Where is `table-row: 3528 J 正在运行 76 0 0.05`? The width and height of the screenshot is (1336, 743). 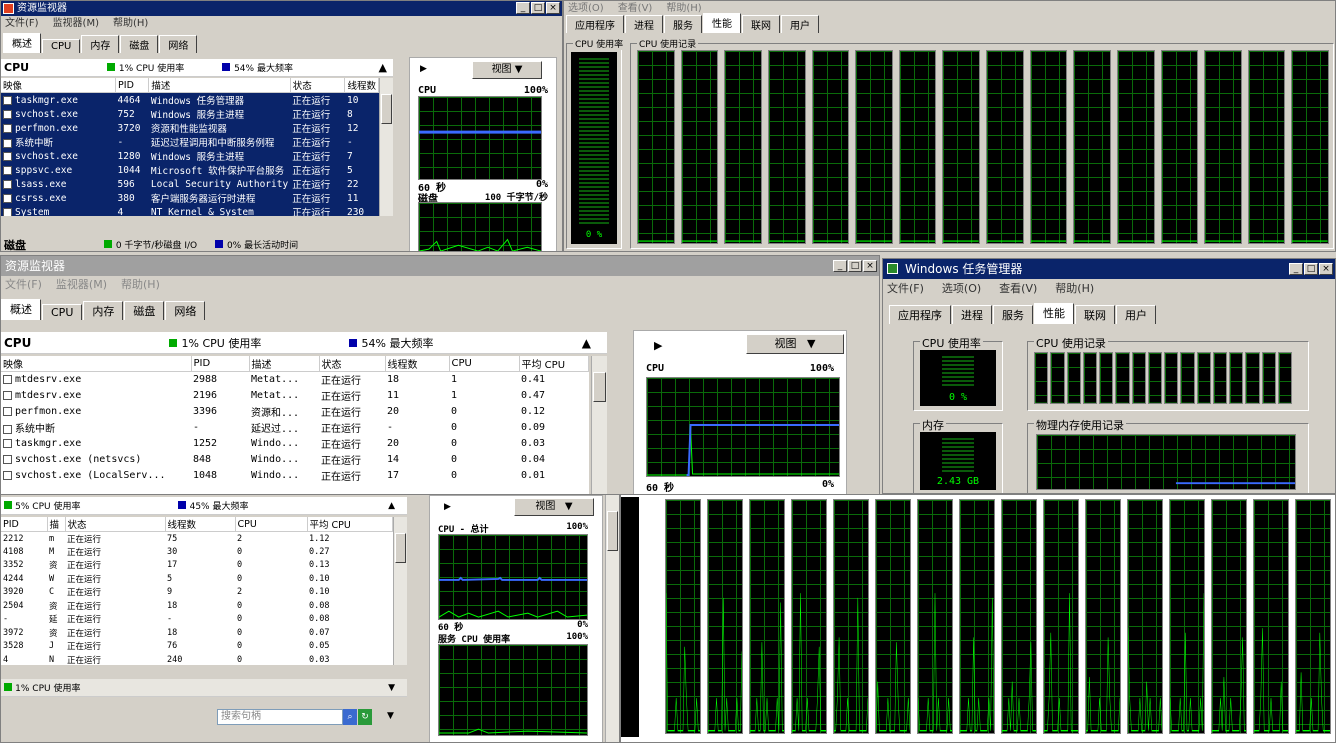
table-row: 3528 J 正在运行 76 0 0.05 is located at coordinates (197, 647).